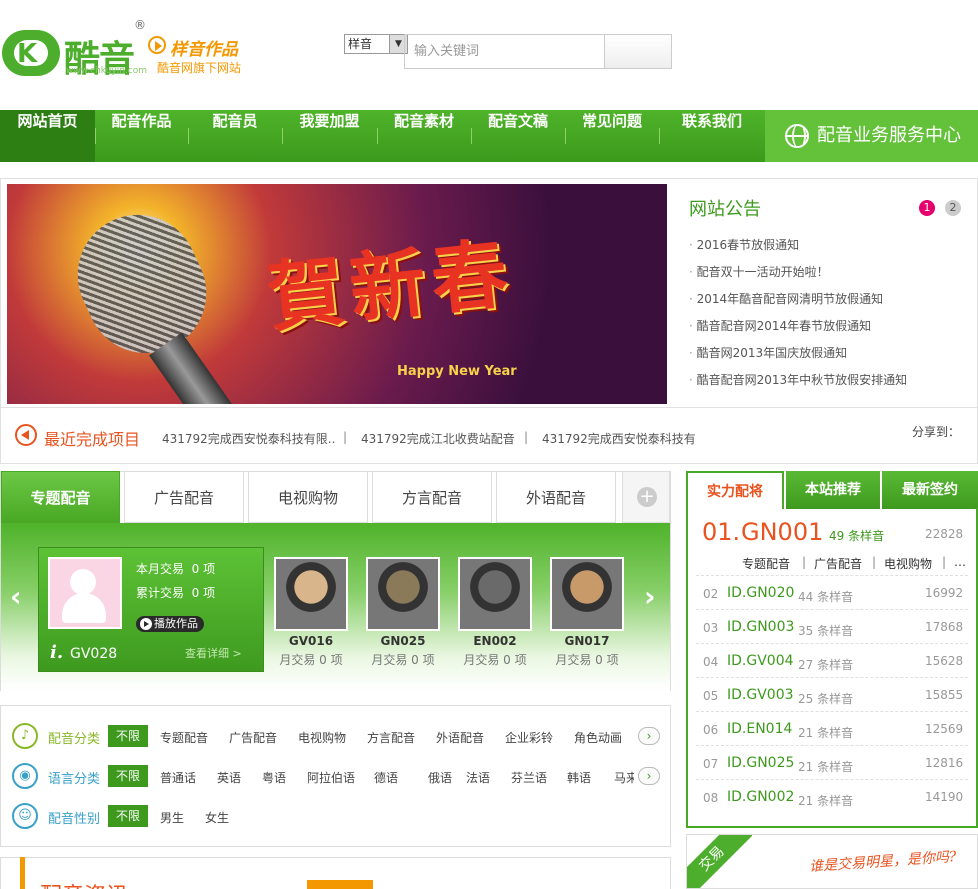 Image resolution: width=978 pixels, height=889 pixels. Describe the element at coordinates (235, 136) in the screenshot. I see `nav-item: 配音员` at that location.